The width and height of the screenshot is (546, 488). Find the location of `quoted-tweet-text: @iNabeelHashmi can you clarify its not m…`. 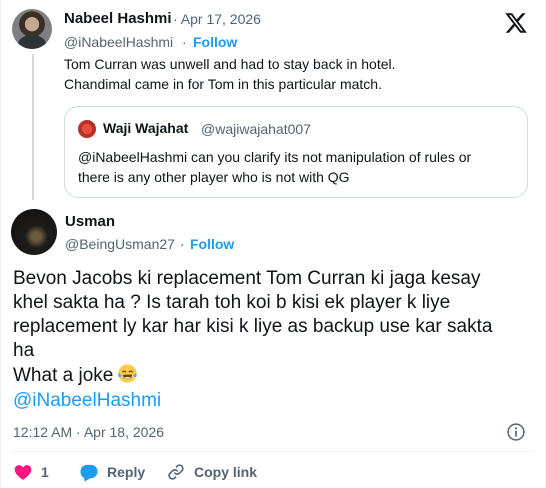

quoted-tweet-text: @iNabeelHashmi can you clarify its not m… is located at coordinates (275, 167).